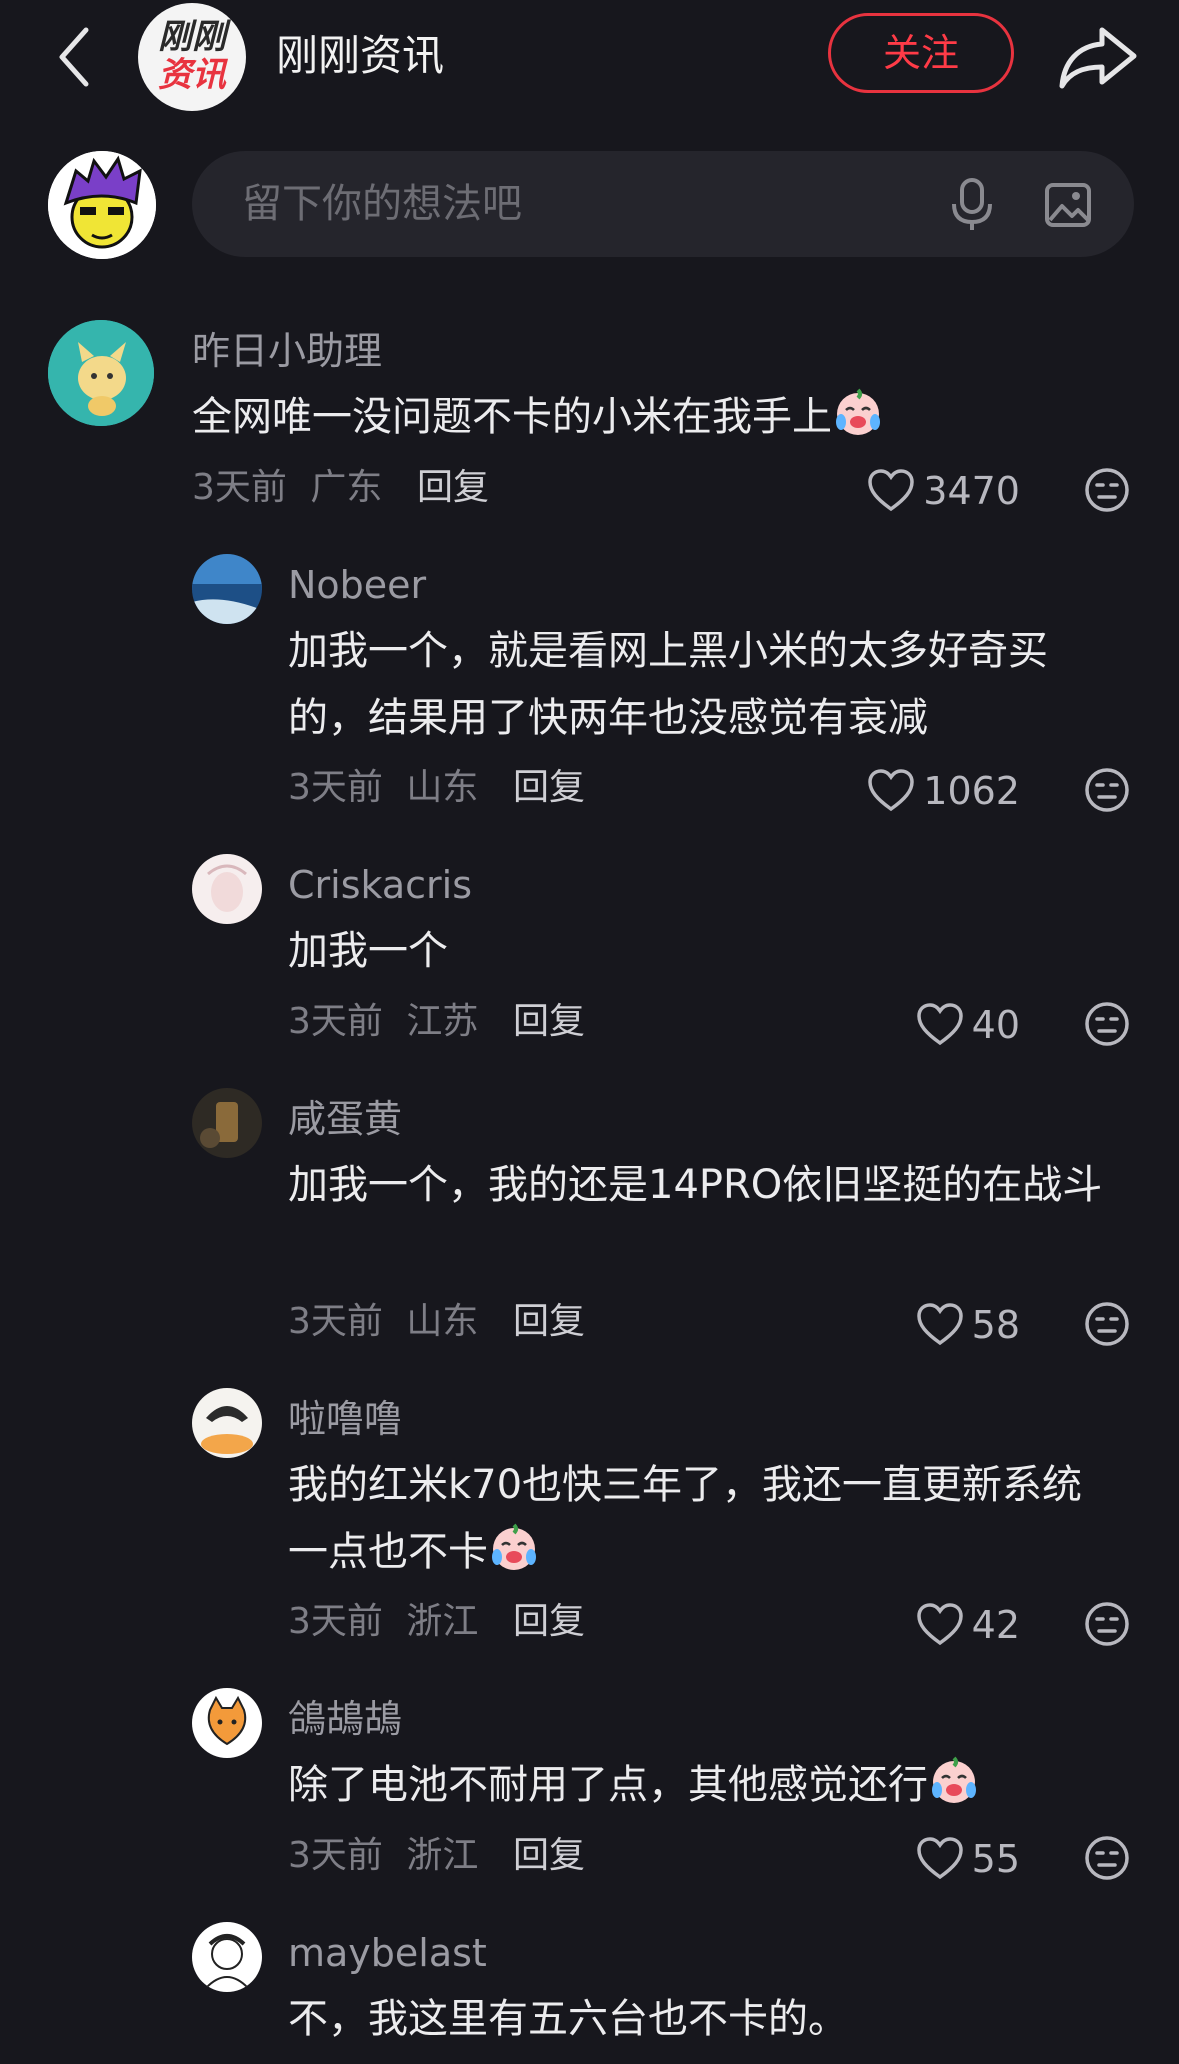  Describe the element at coordinates (287, 351) in the screenshot. I see `comment-username: 昨日小助理` at that location.